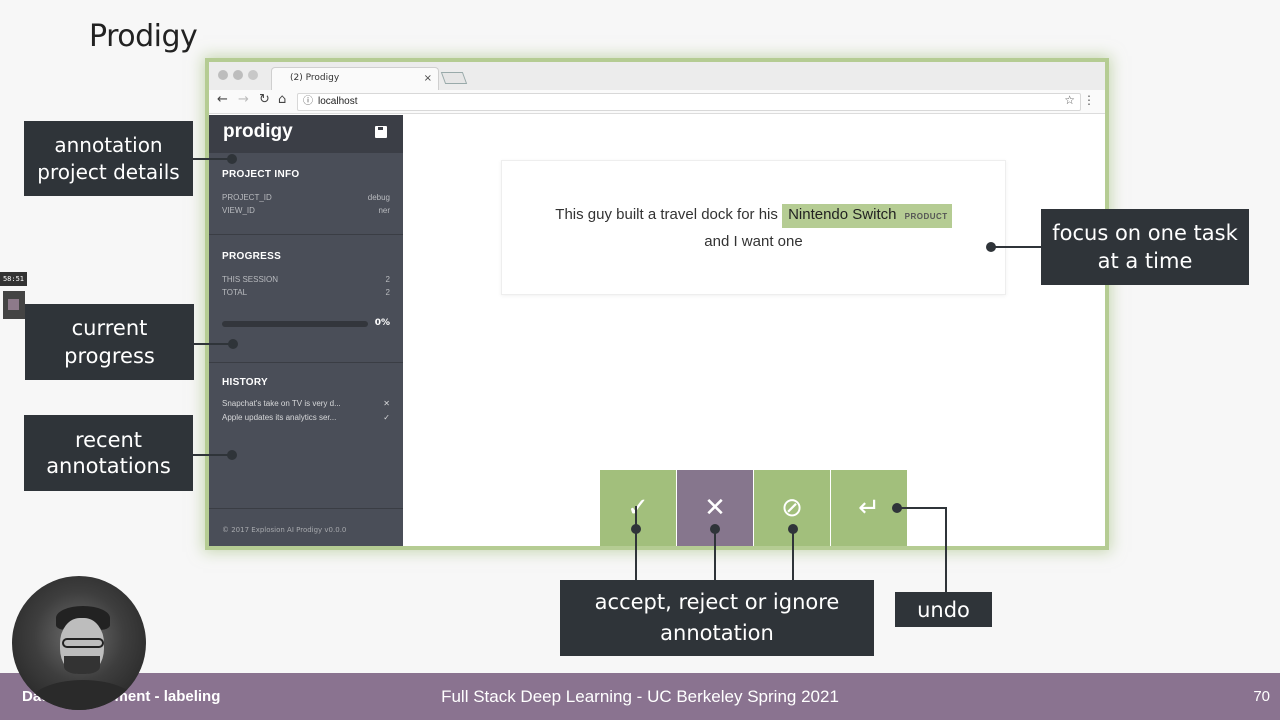 The image size is (1280, 720). What do you see at coordinates (926, 216) in the screenshot?
I see `entity-label: PRODUCT` at bounding box center [926, 216].